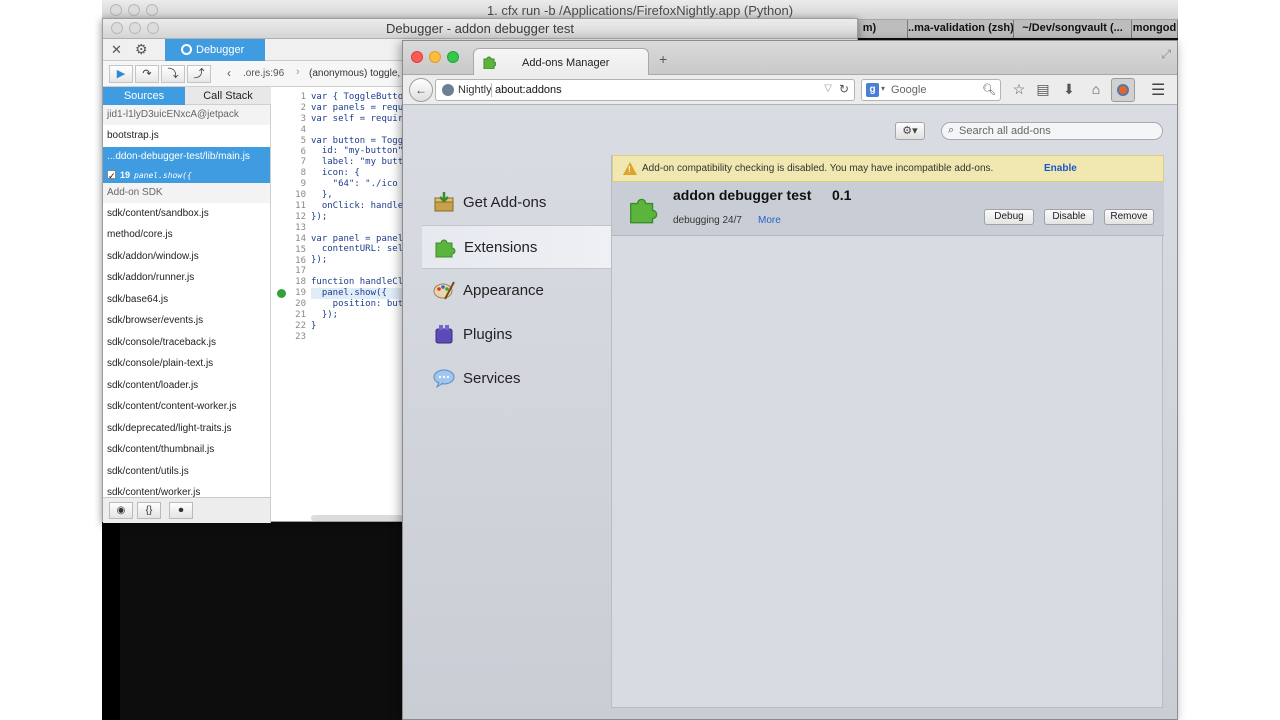 This screenshot has width=1280, height=720. What do you see at coordinates (199, 74) in the screenshot?
I see `step-out-button: ⤴` at bounding box center [199, 74].